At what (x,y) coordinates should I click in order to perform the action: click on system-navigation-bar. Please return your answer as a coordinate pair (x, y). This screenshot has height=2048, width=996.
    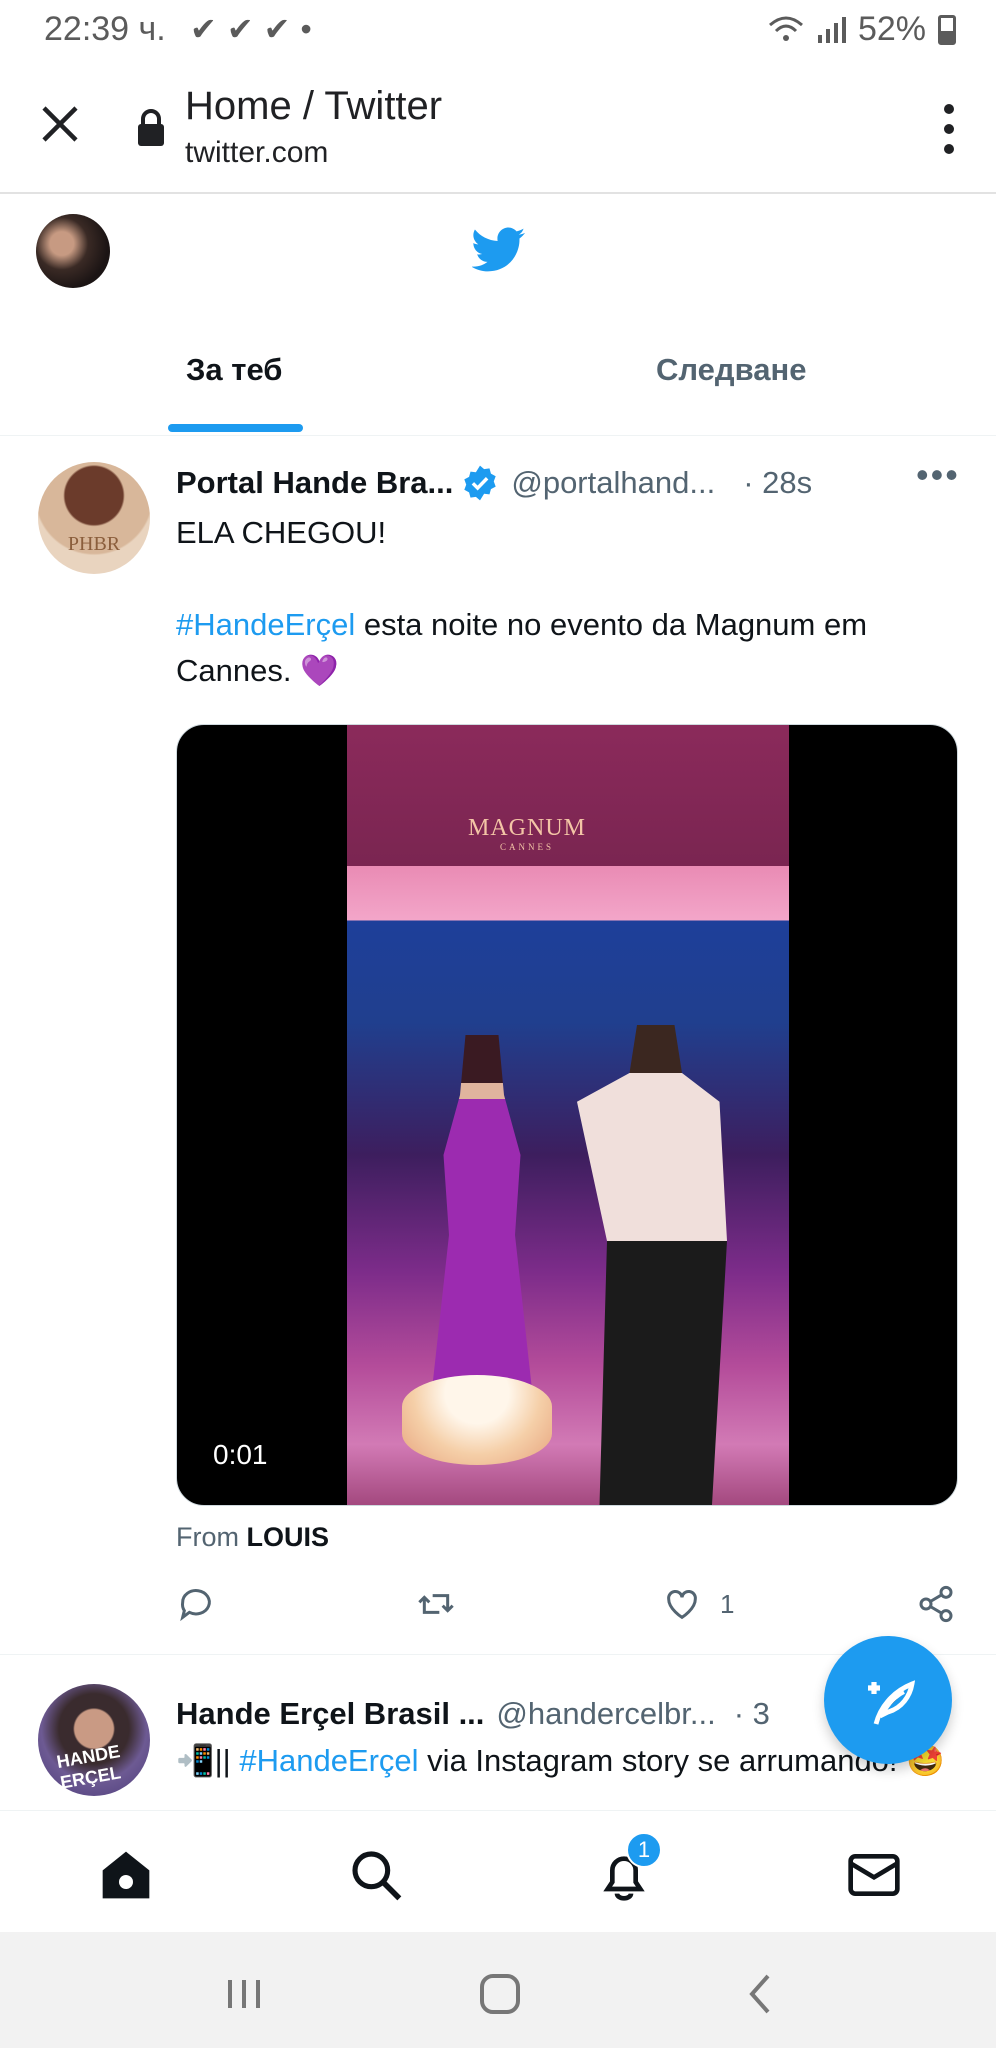
    Looking at the image, I should click on (498, 1990).